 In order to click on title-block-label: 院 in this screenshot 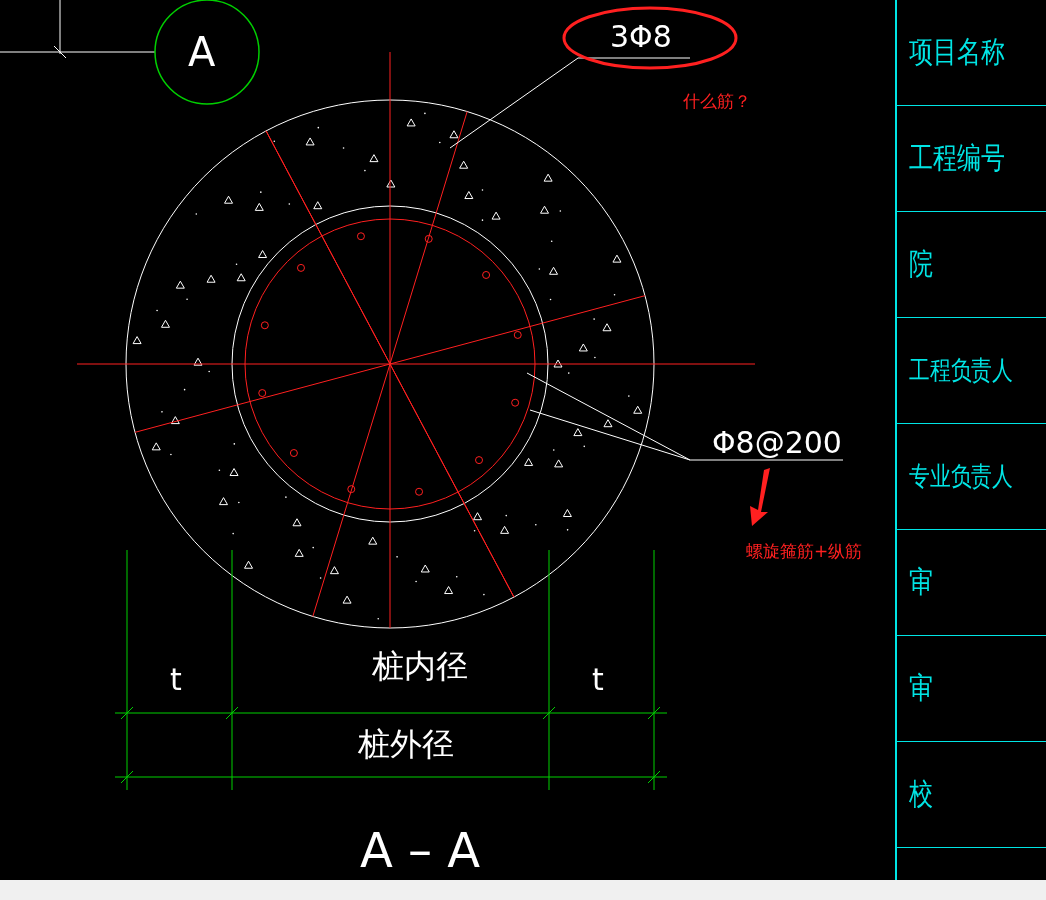, I will do `click(921, 264)`.